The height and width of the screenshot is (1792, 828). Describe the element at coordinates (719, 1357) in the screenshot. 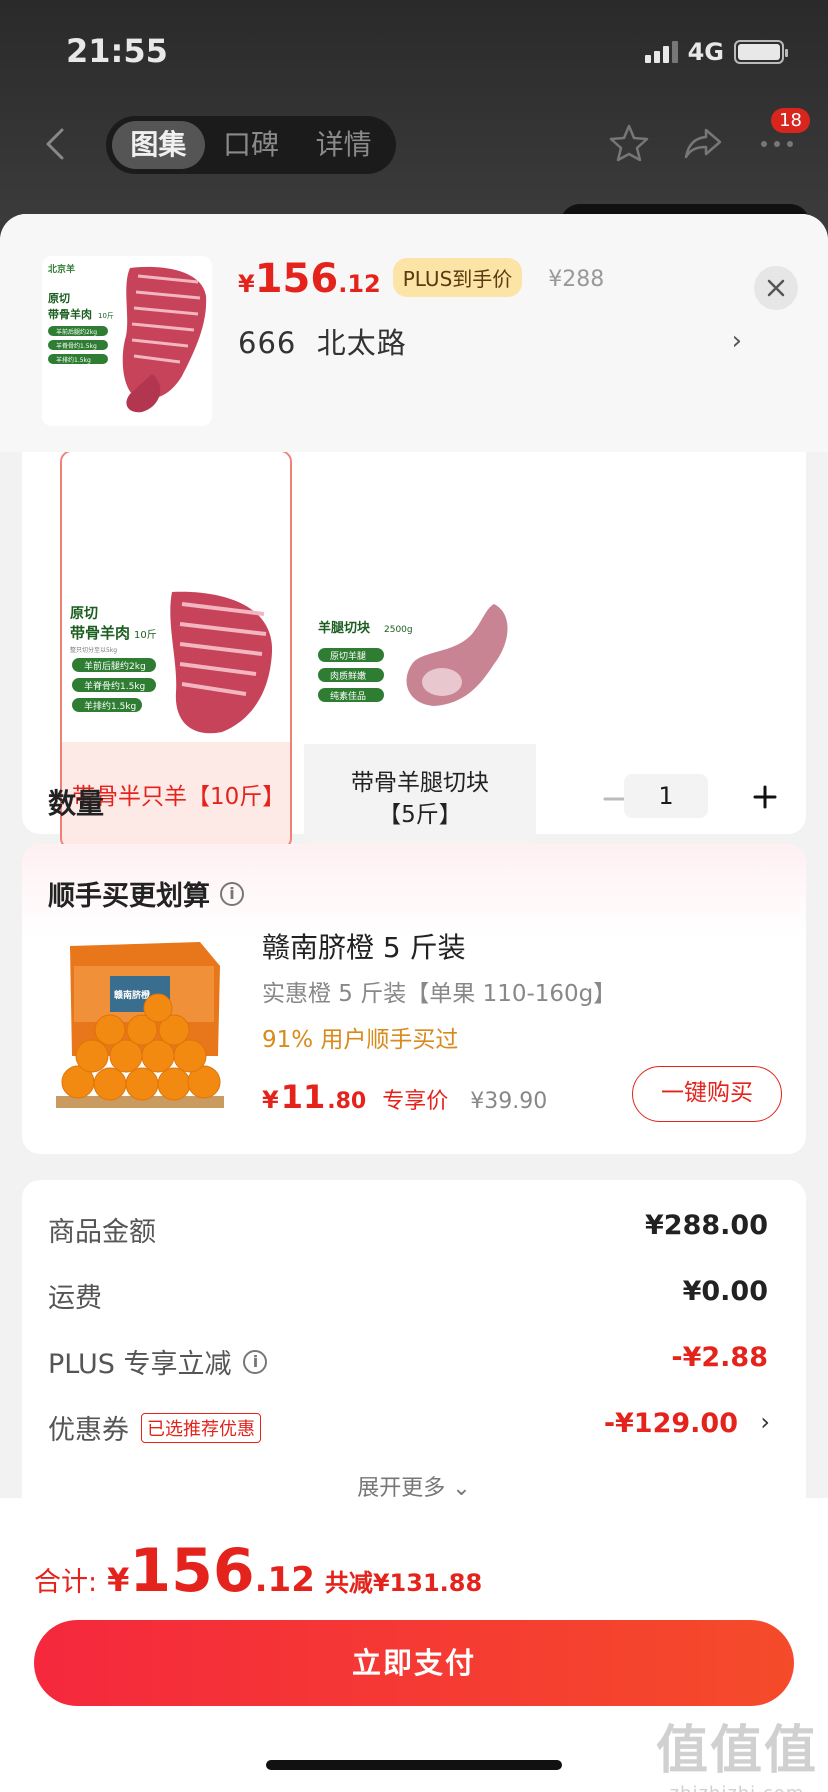

I see `plus-discount-value: -¥2.88` at that location.